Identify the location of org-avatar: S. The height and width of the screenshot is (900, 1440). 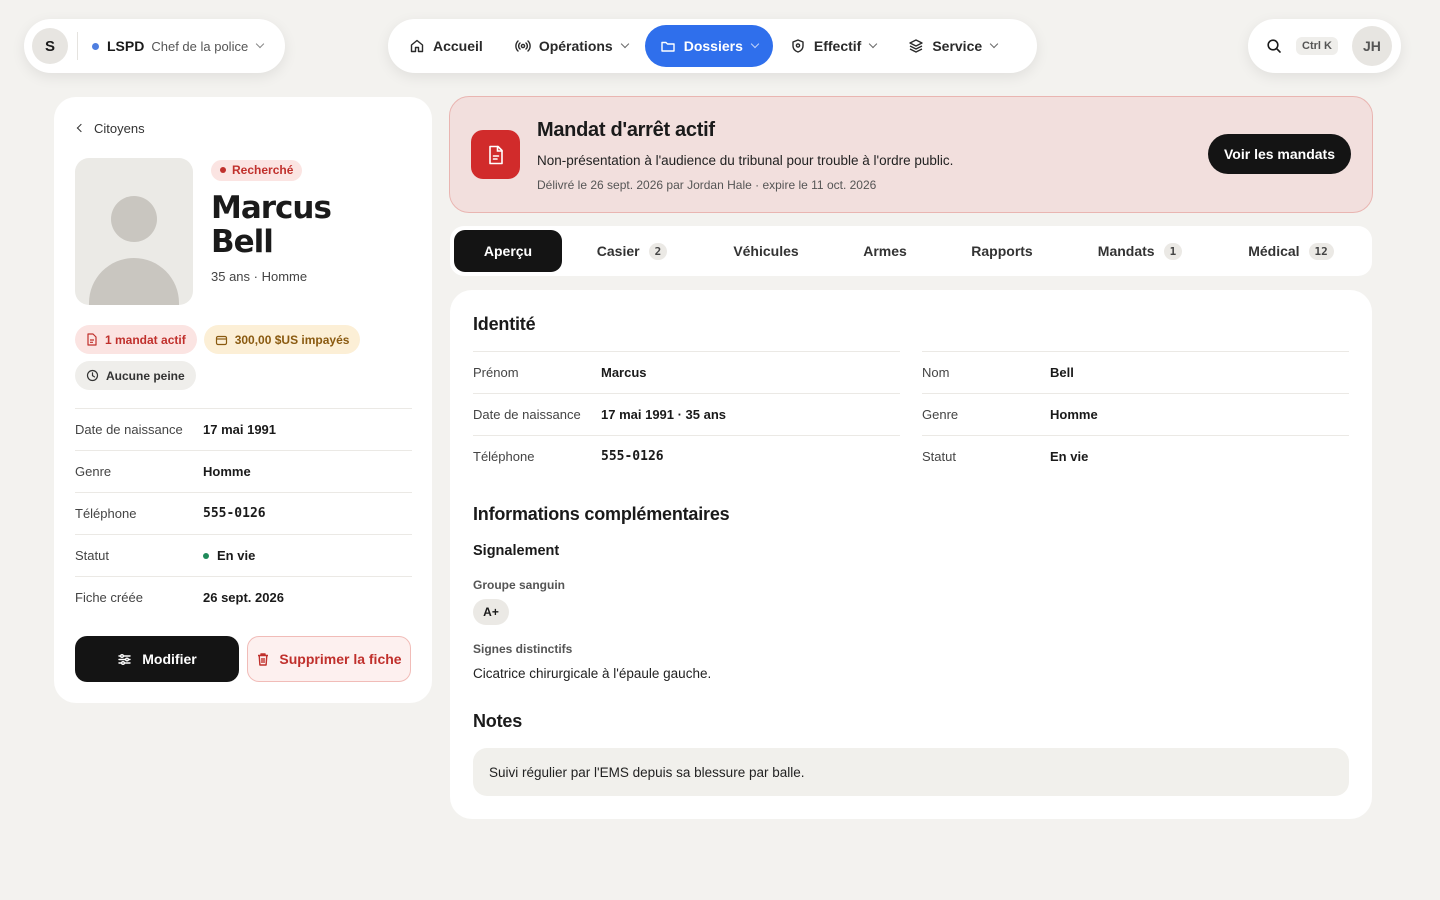
(50, 46).